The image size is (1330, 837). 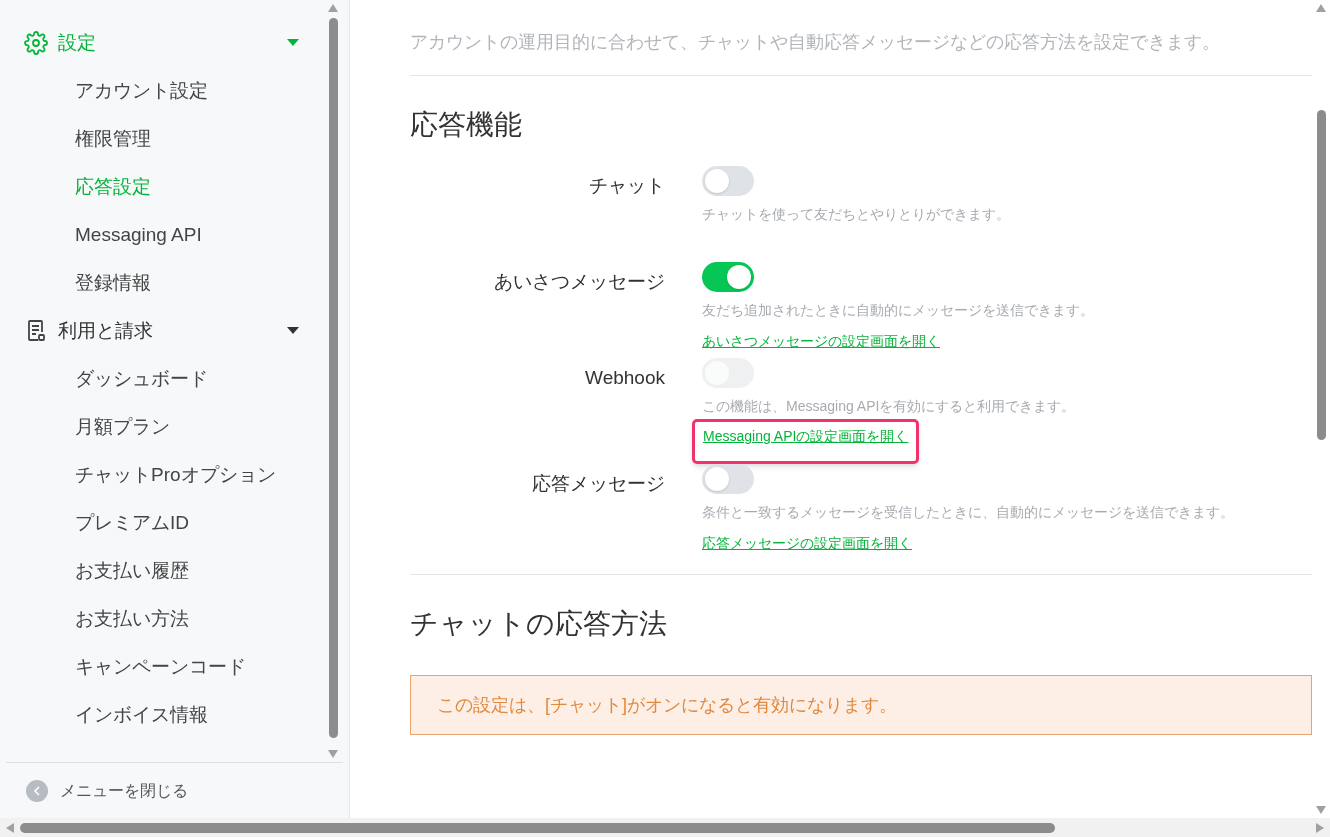 I want to click on section-heading: 応答機能, so click(x=466, y=125).